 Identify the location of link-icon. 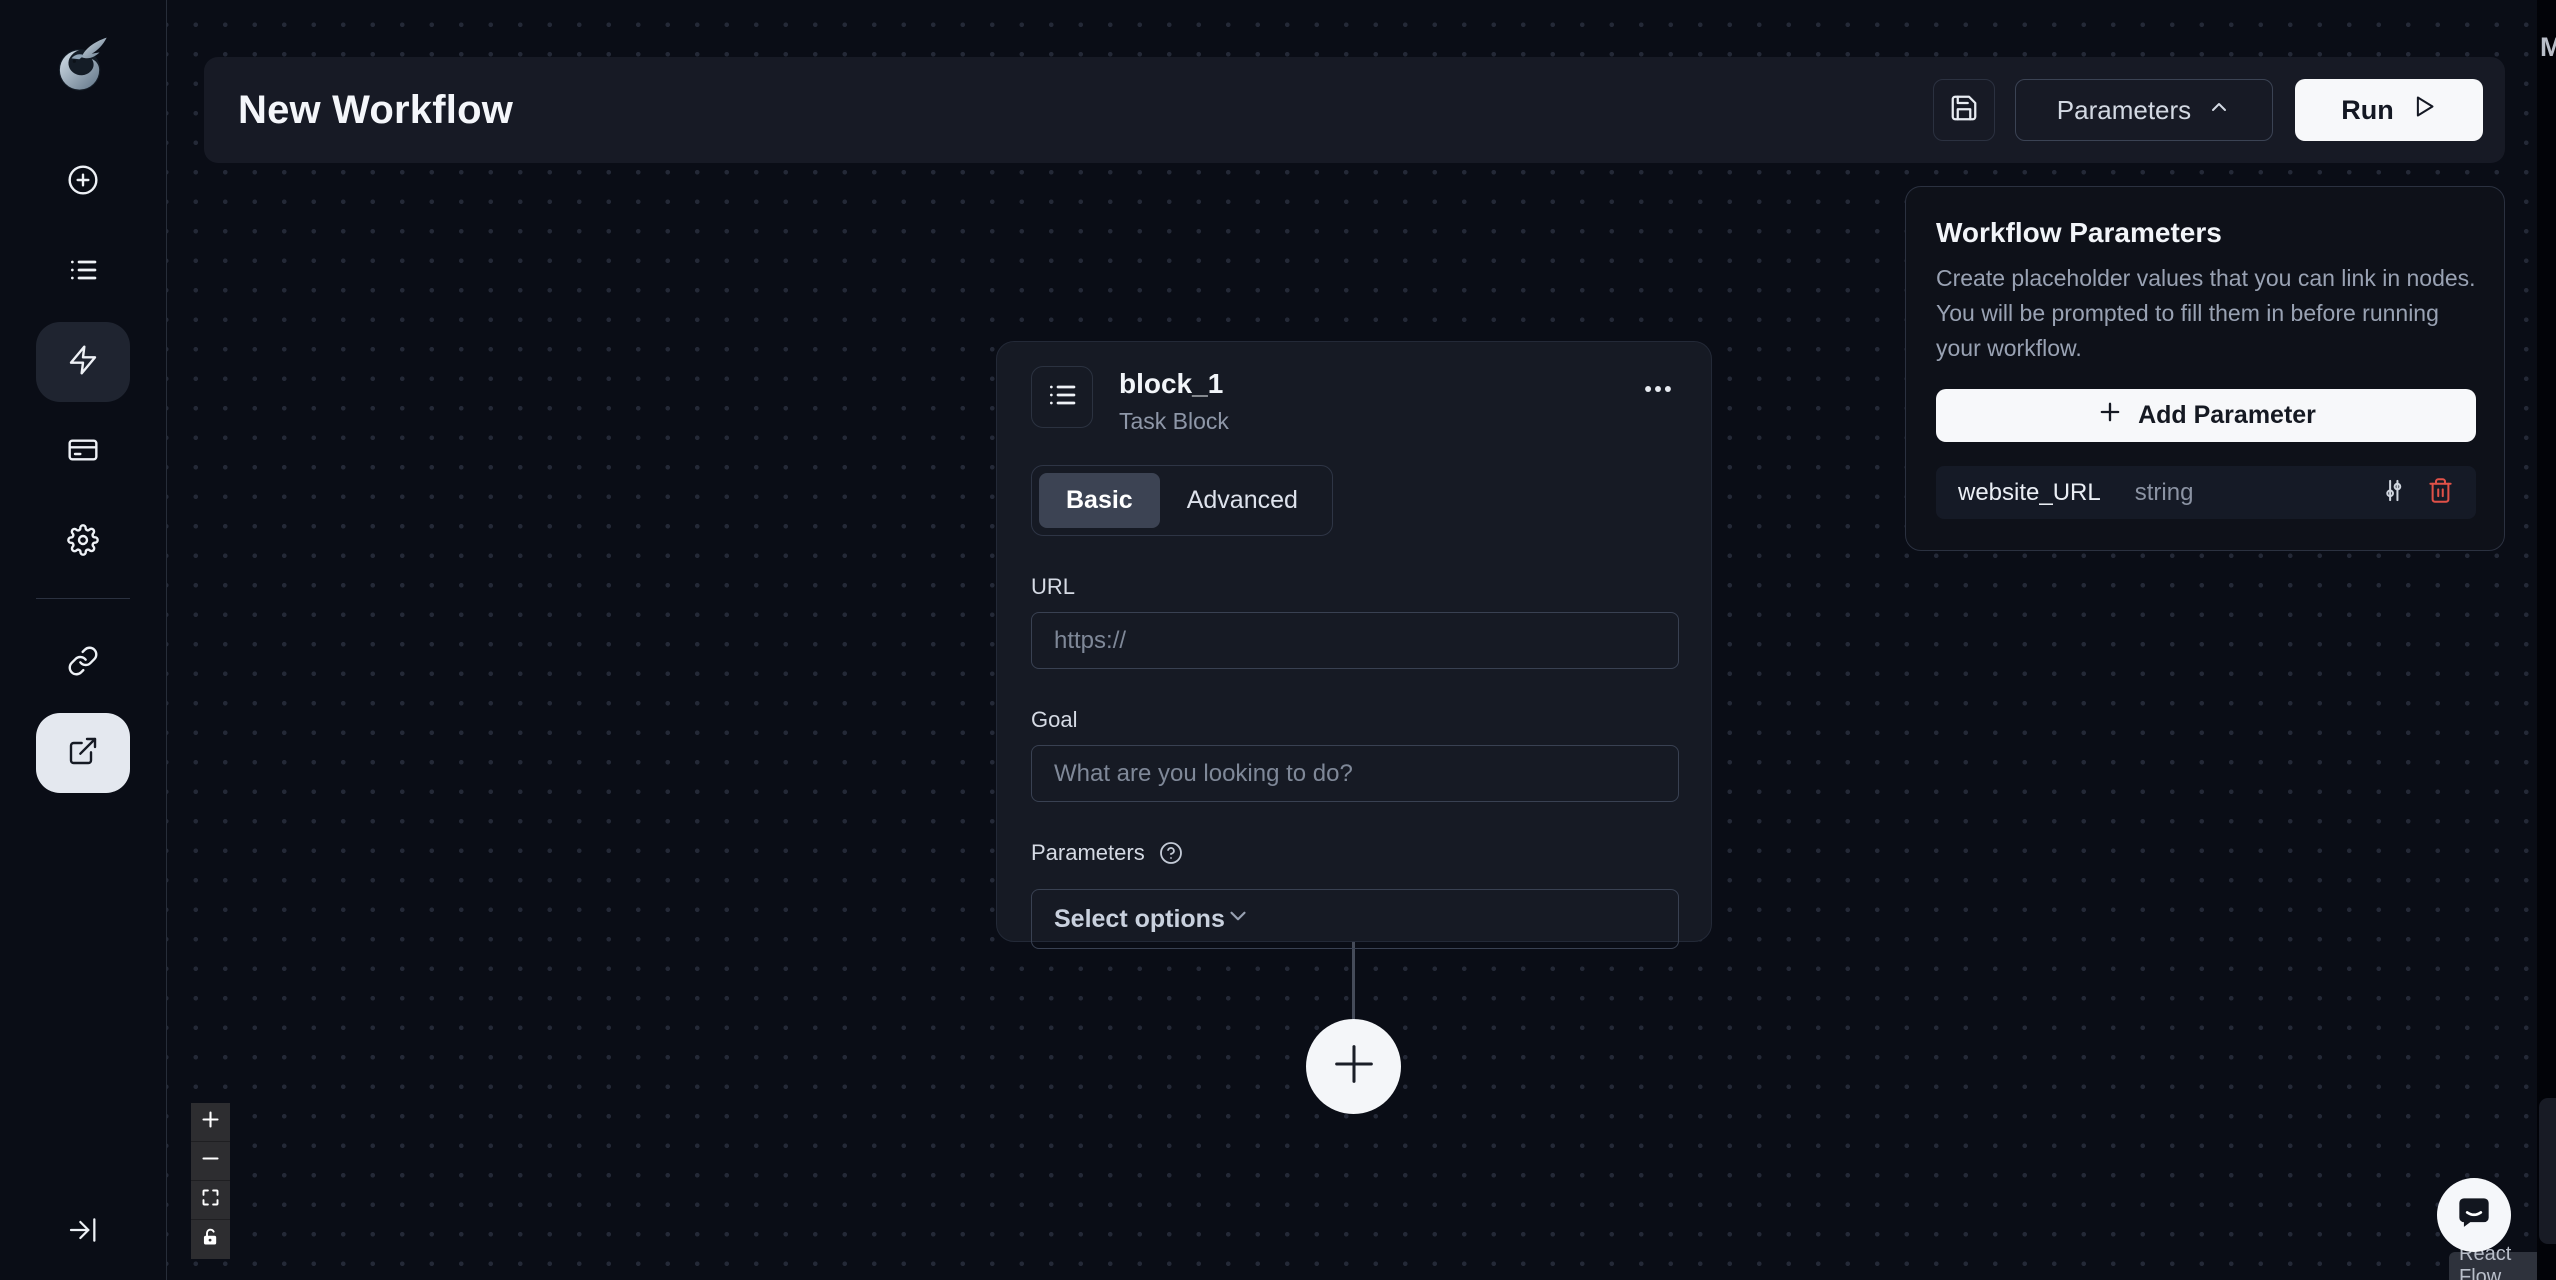
(83, 663).